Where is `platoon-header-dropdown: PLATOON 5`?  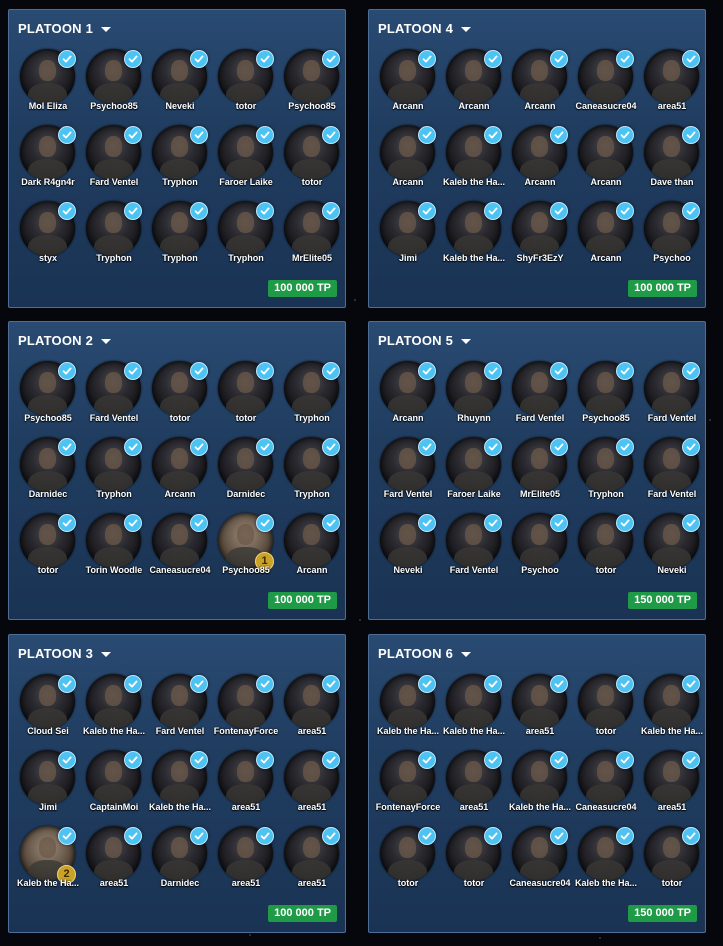 platoon-header-dropdown: PLATOON 5 is located at coordinates (424, 340).